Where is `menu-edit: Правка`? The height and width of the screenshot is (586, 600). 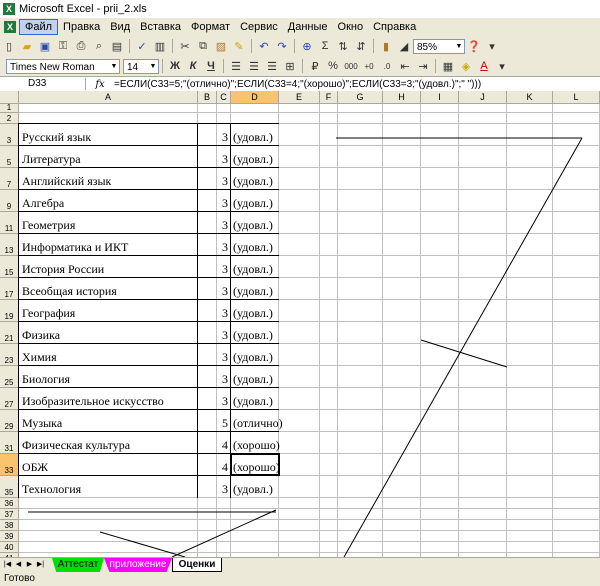
menu-edit: Правка is located at coordinates (81, 27).